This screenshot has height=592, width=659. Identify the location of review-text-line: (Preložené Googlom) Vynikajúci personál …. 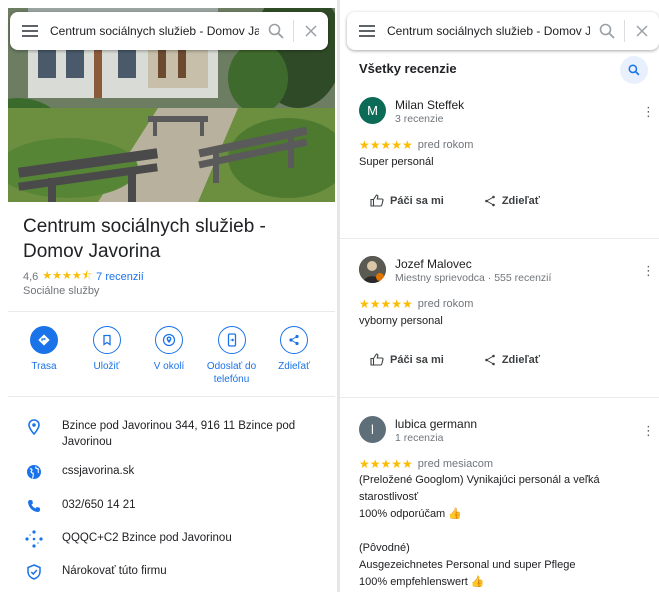
(479, 480).